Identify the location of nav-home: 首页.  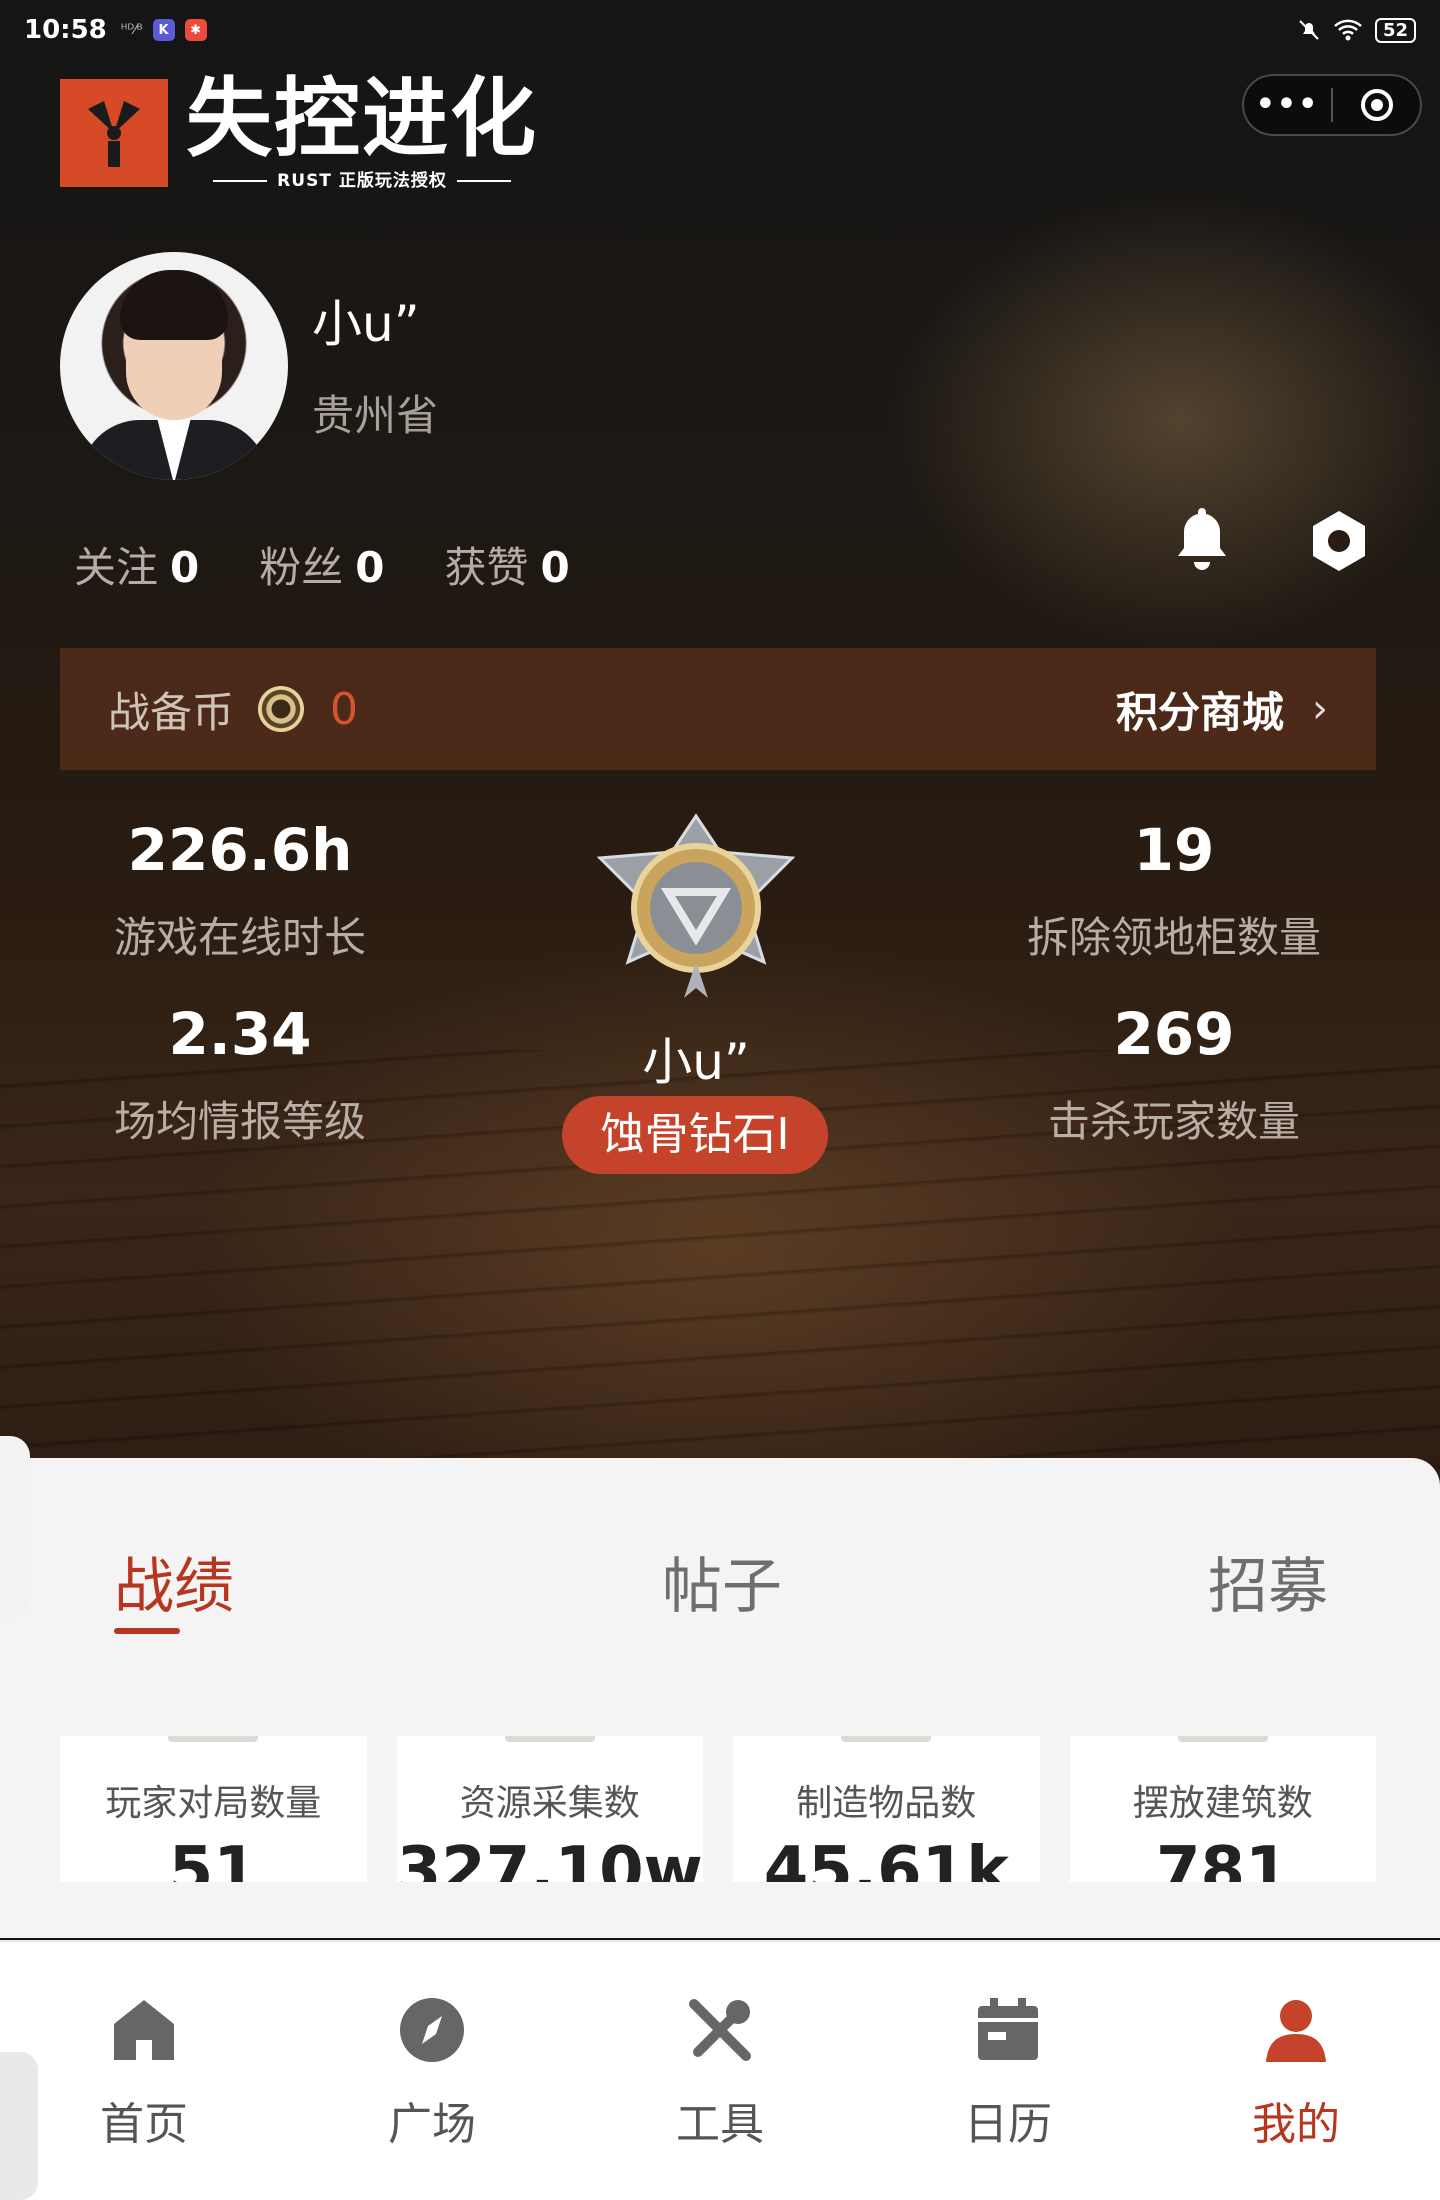
(144, 2073).